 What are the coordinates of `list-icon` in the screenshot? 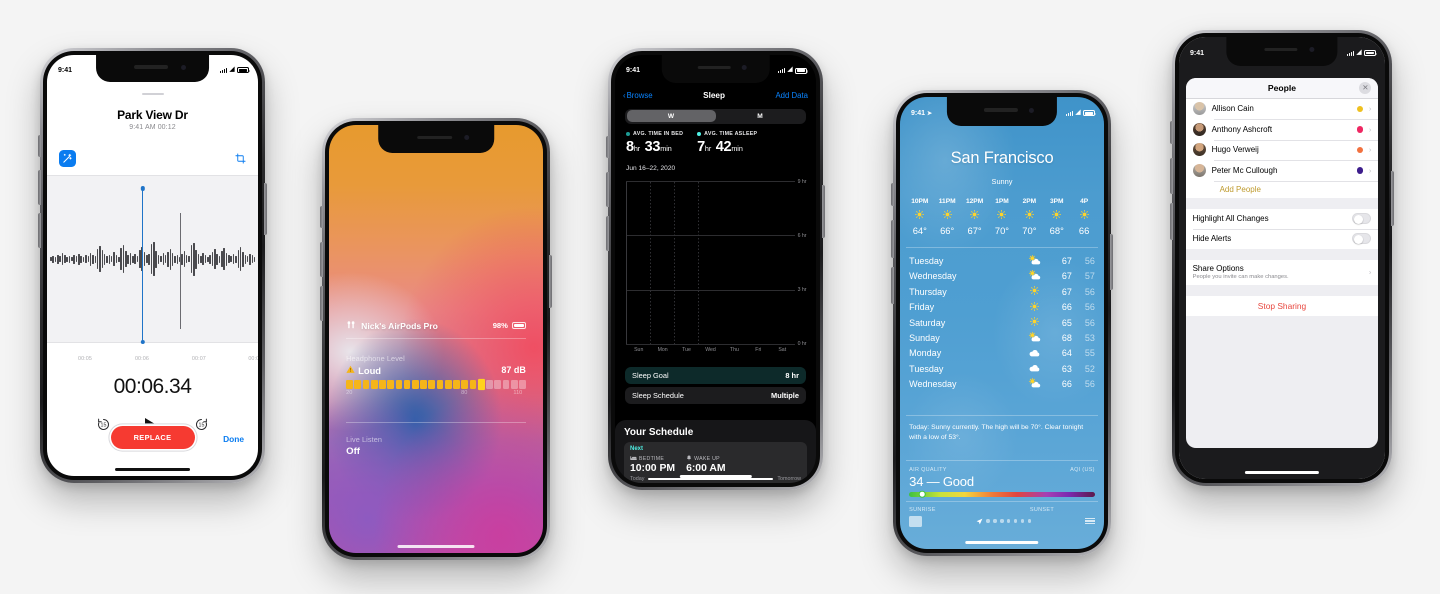 It's located at (1089, 521).